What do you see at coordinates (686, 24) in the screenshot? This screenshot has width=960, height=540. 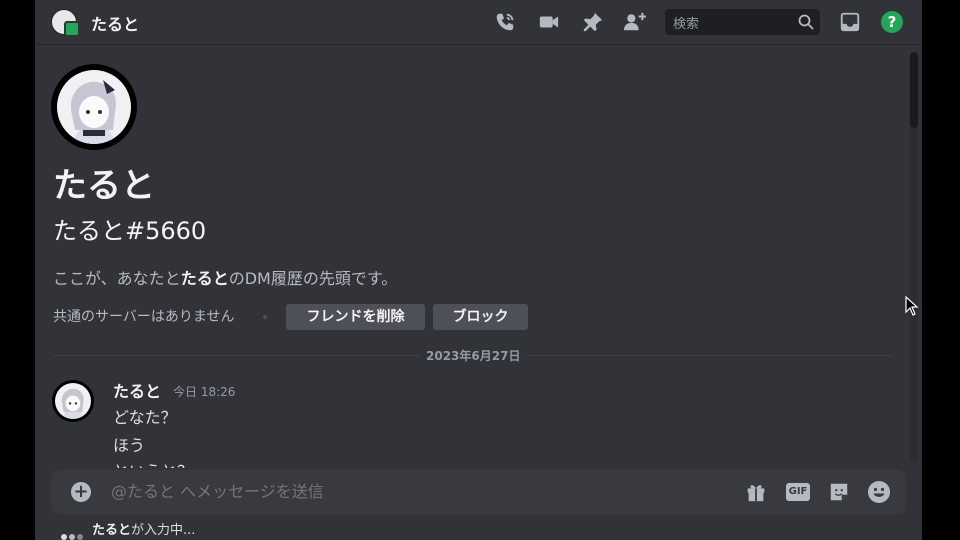 I see `search-placeholder: 検索` at bounding box center [686, 24].